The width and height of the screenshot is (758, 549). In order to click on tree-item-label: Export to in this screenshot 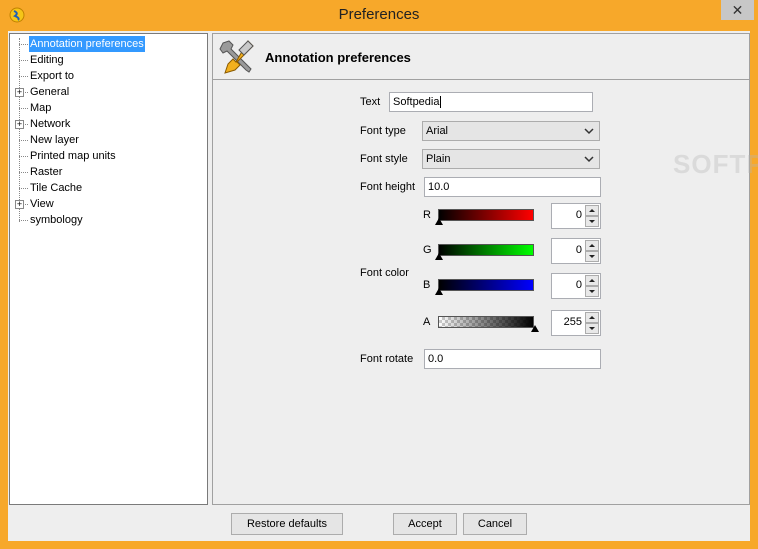, I will do `click(52, 76)`.